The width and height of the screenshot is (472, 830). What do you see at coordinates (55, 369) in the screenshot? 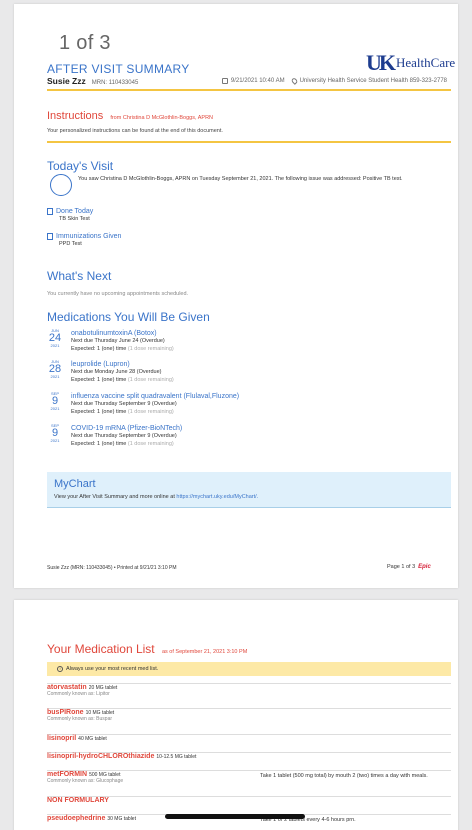
I see `med-date: JUN 28 2021` at bounding box center [55, 369].